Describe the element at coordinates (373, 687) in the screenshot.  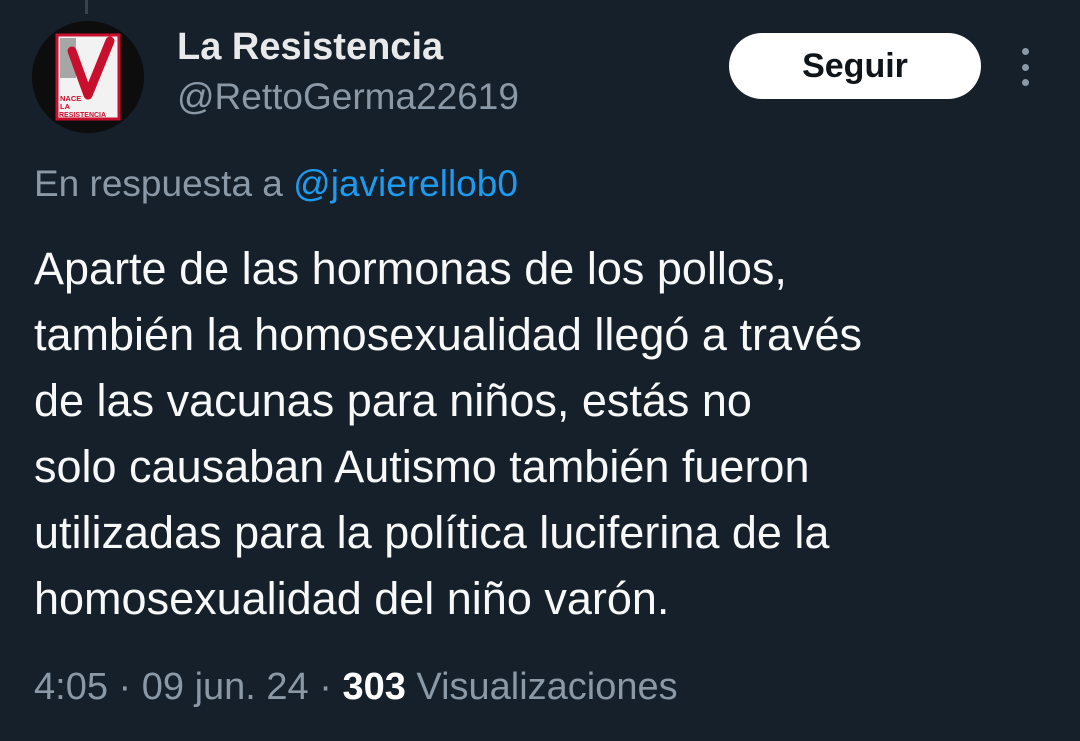
I see `views-count: 303` at that location.